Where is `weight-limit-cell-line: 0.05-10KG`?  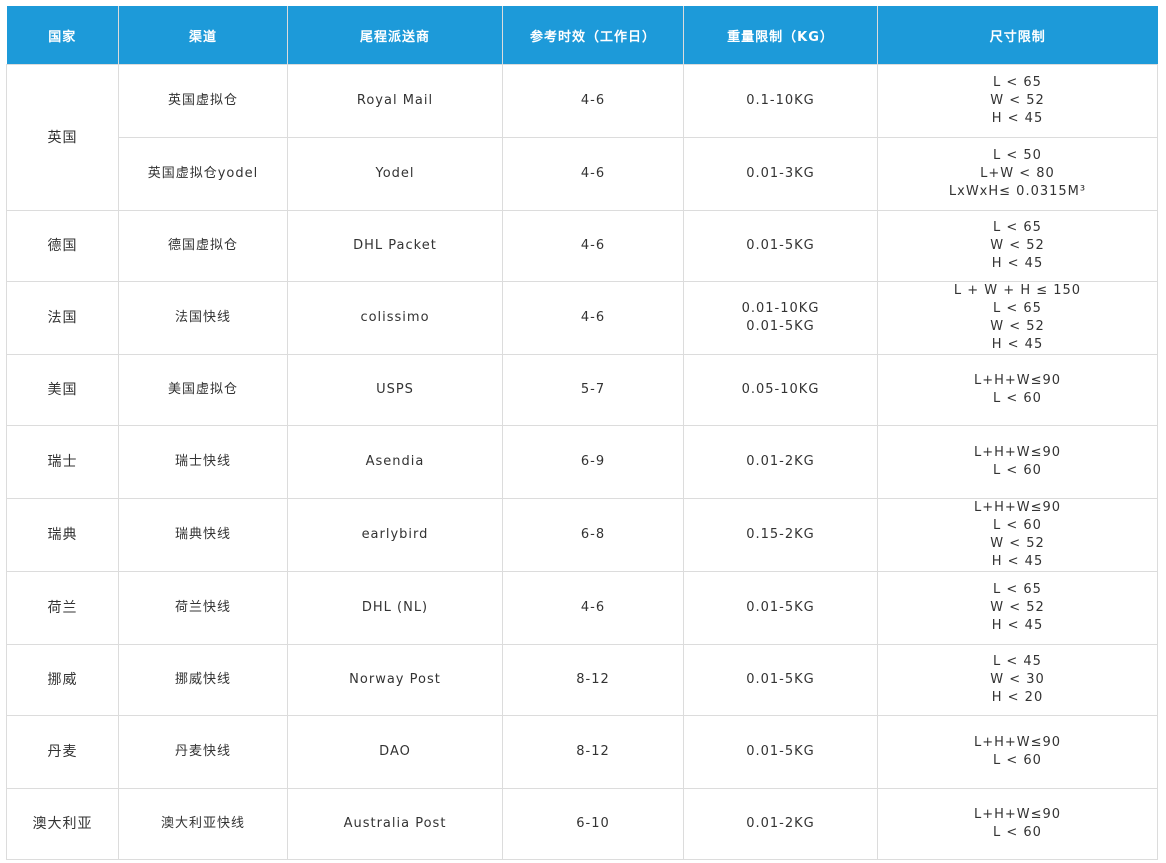 weight-limit-cell-line: 0.05-10KG is located at coordinates (780, 389).